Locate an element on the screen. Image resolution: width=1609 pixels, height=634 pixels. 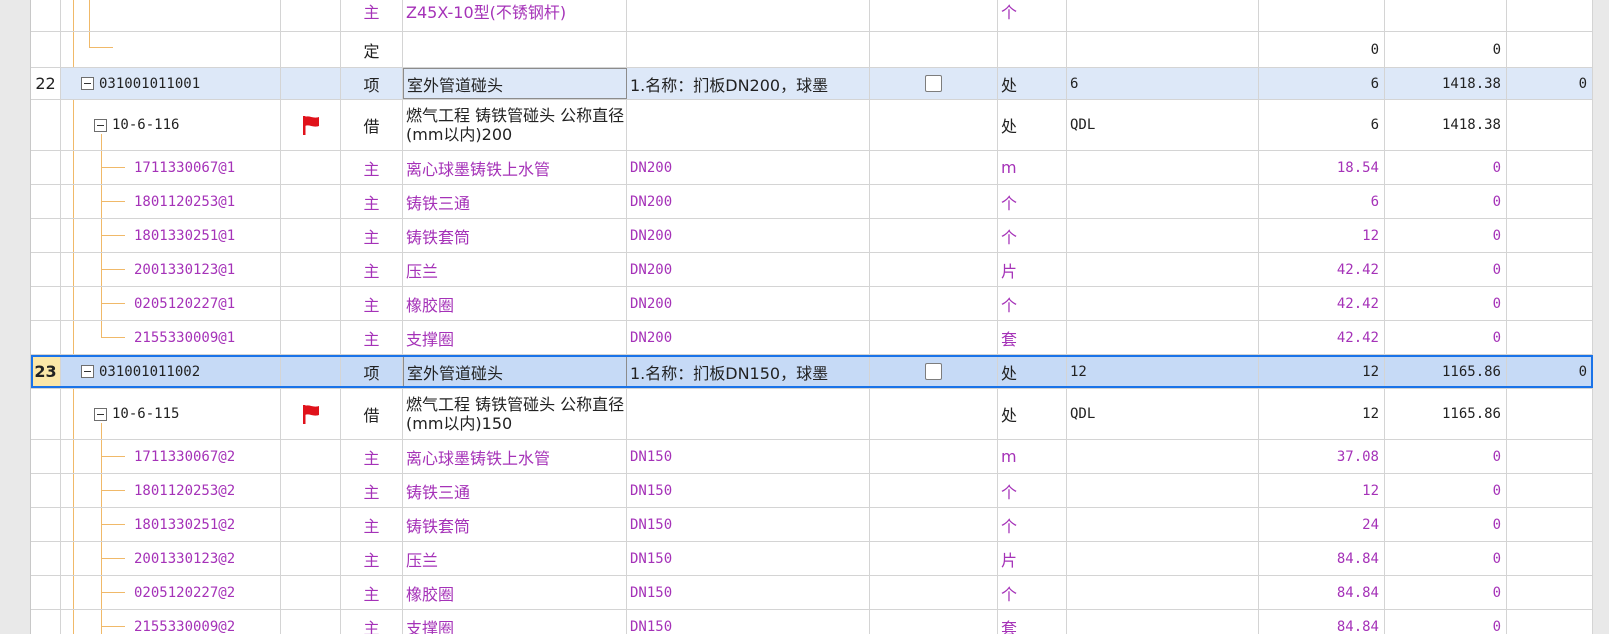
code-cell: 1801330251@1 is located at coordinates (171, 235).